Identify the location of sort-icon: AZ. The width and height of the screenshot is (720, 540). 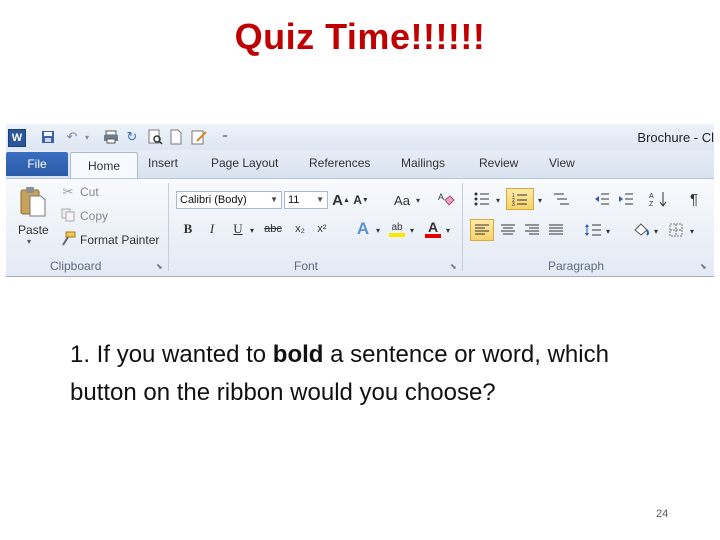
(659, 199).